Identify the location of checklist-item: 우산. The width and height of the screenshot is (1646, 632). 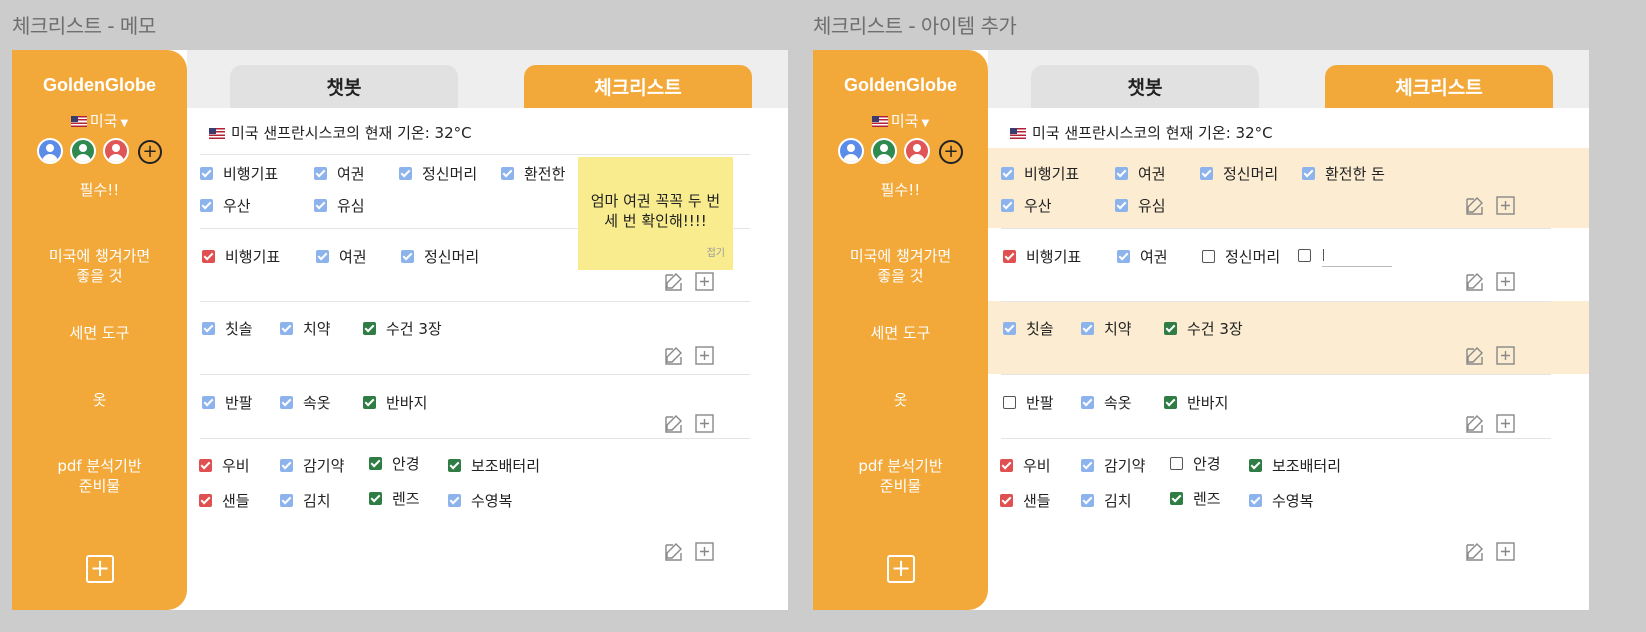
(1026, 205).